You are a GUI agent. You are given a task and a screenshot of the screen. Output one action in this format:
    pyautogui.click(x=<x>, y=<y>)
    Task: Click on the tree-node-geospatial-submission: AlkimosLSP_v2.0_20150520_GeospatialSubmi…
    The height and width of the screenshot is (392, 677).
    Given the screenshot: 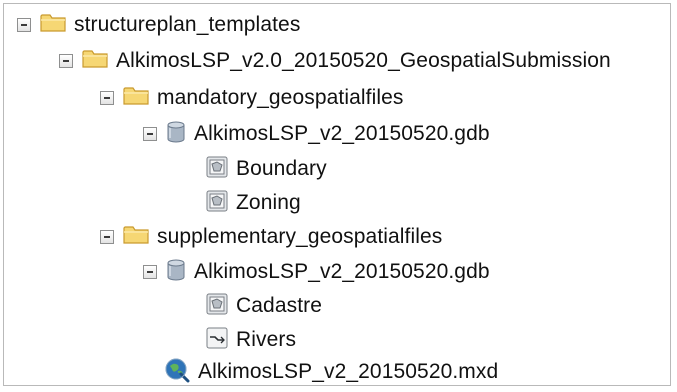 What is the action you would take?
    pyautogui.click(x=335, y=61)
    